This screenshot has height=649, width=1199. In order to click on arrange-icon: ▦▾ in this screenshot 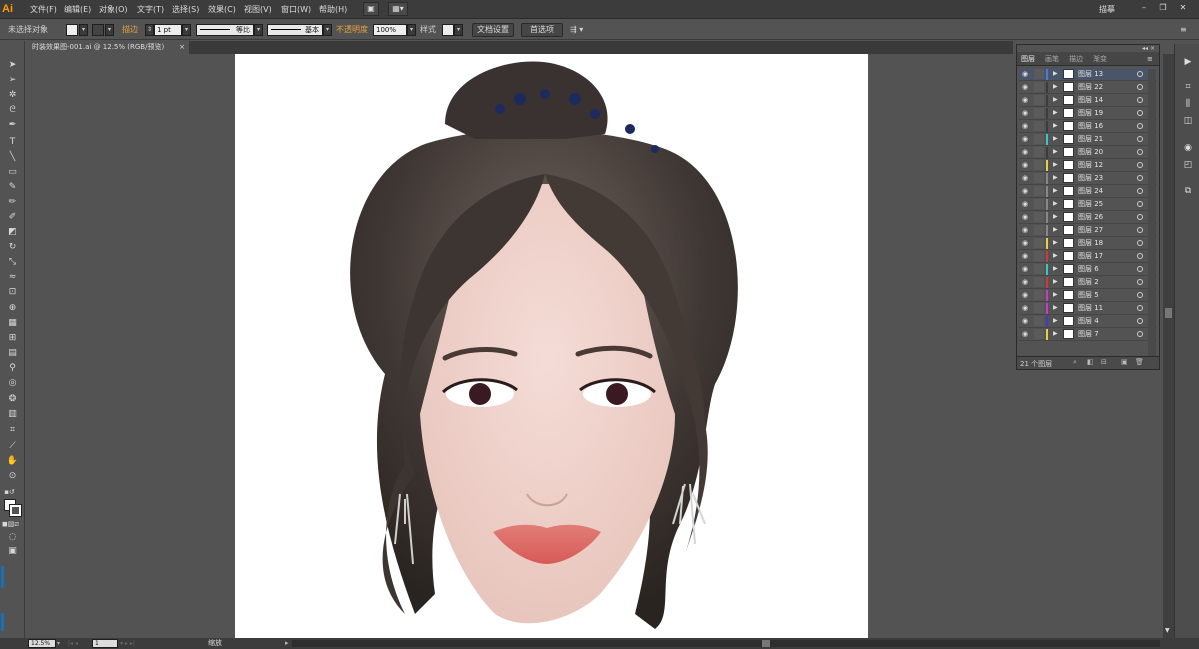, I will do `click(398, 9)`.